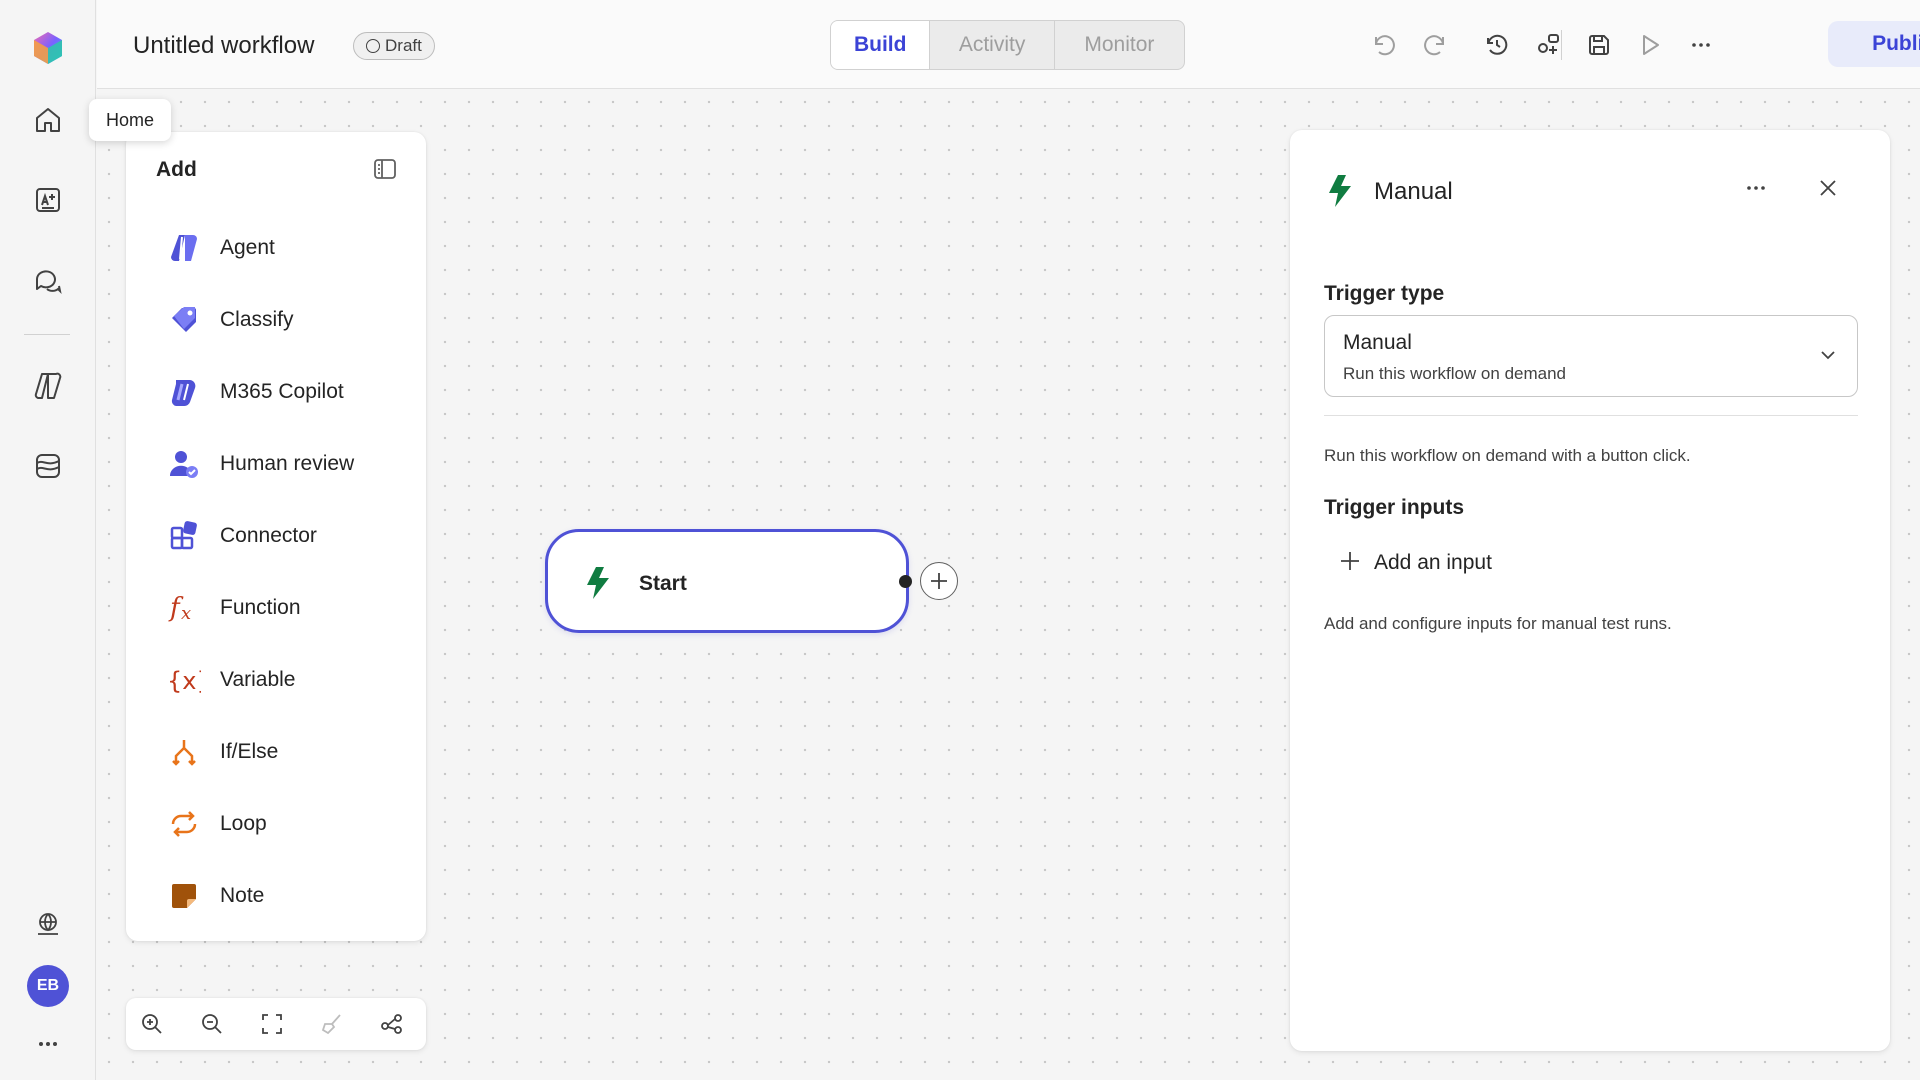  What do you see at coordinates (48, 120) in the screenshot?
I see `home-icon` at bounding box center [48, 120].